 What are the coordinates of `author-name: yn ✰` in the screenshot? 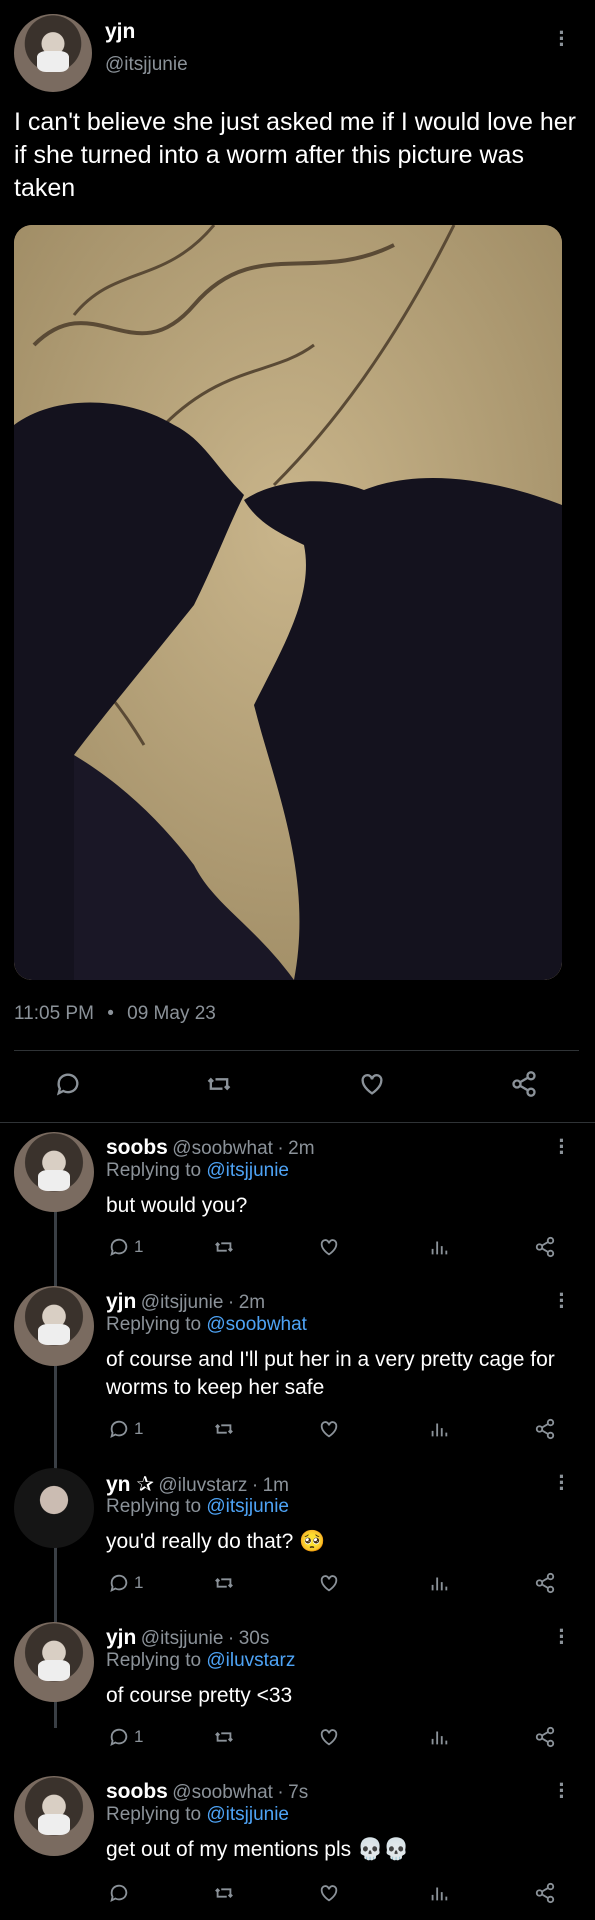 It's located at (130, 1484).